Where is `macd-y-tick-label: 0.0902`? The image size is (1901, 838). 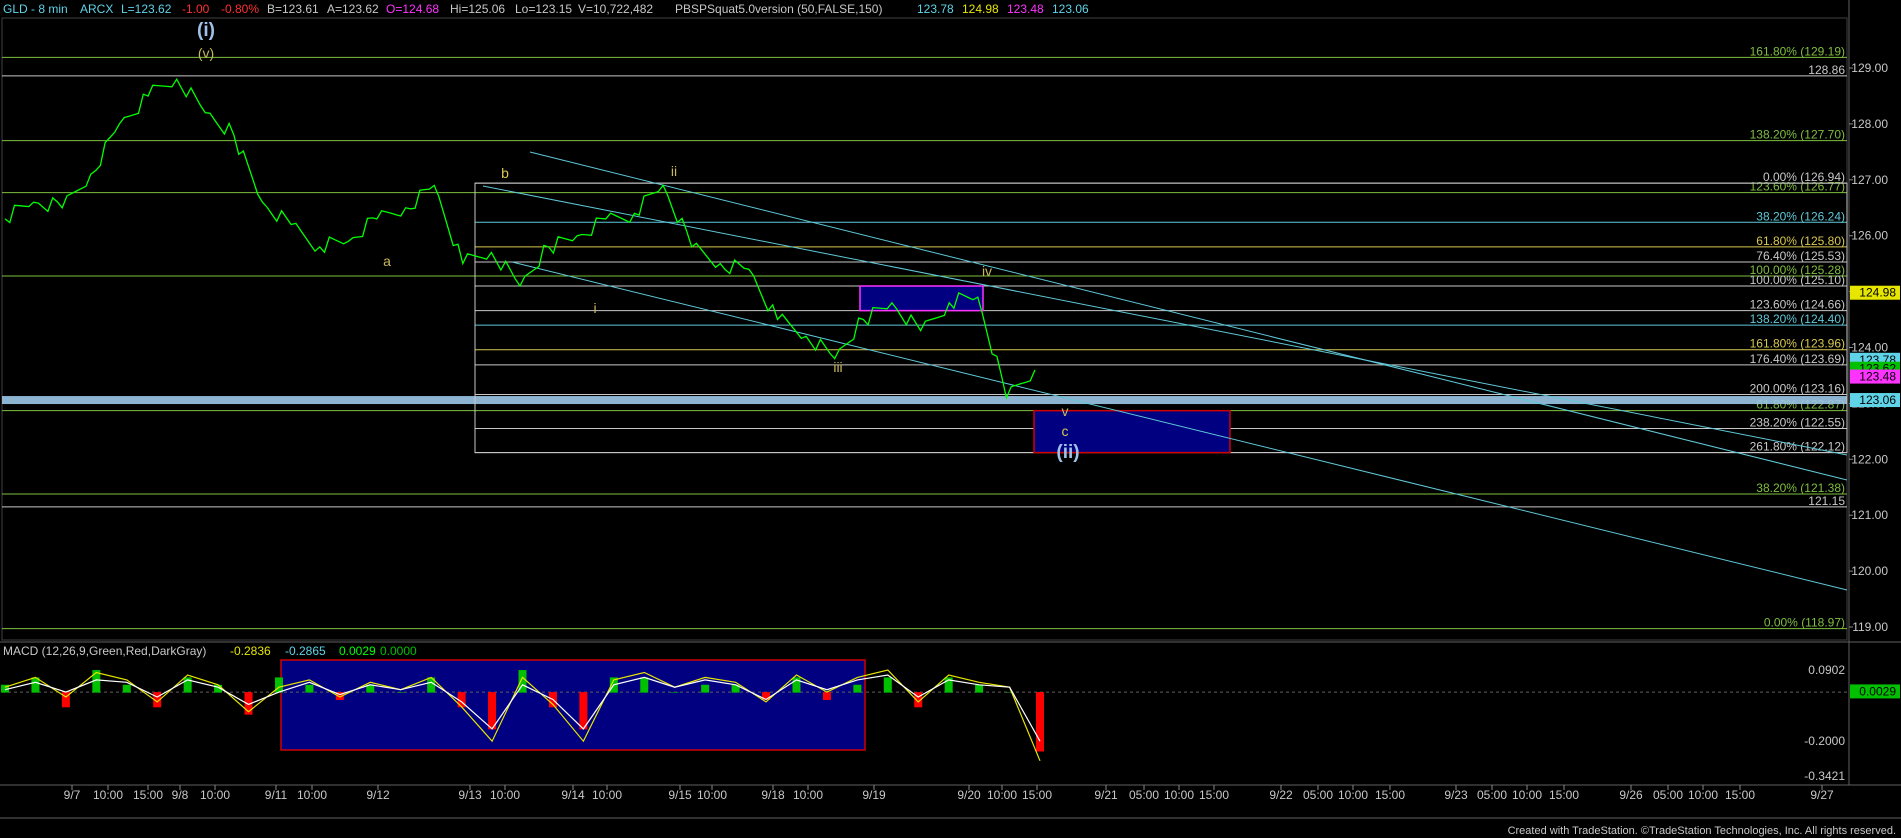 macd-y-tick-label: 0.0902 is located at coordinates (1826, 670).